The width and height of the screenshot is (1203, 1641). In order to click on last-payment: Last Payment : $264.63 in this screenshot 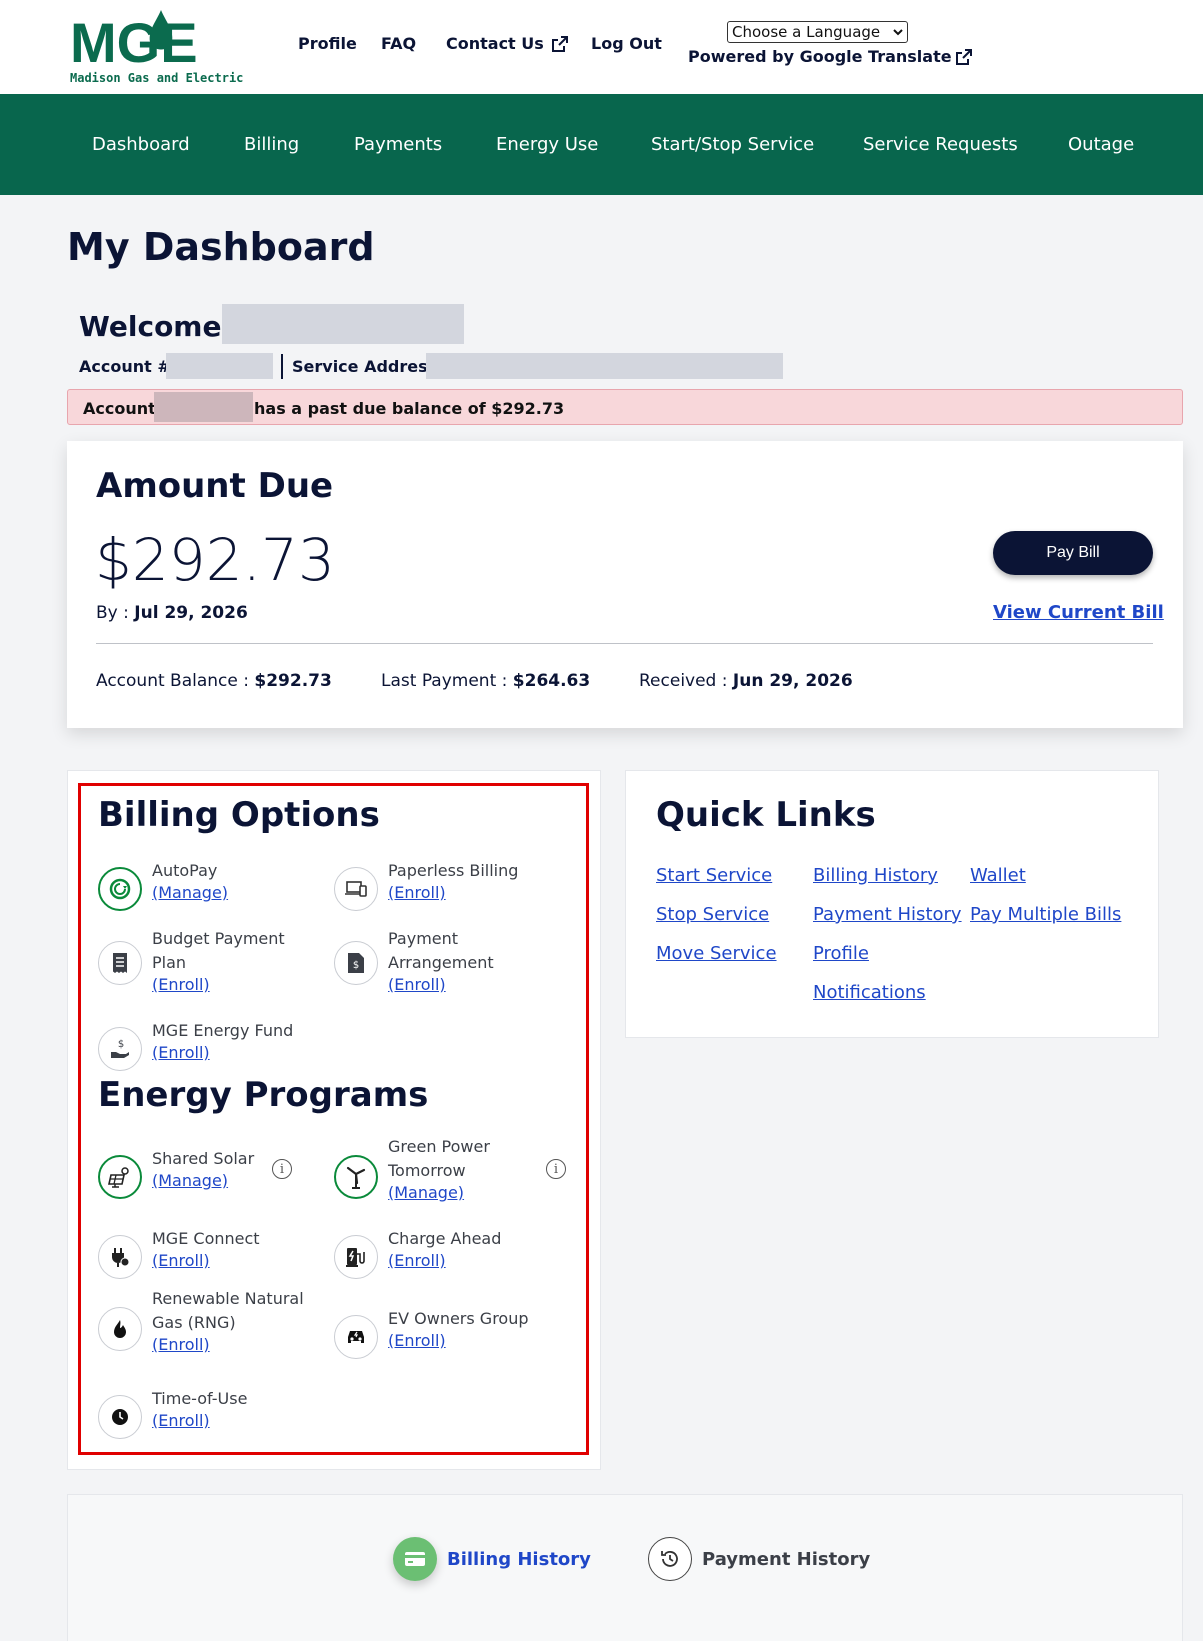, I will do `click(485, 681)`.